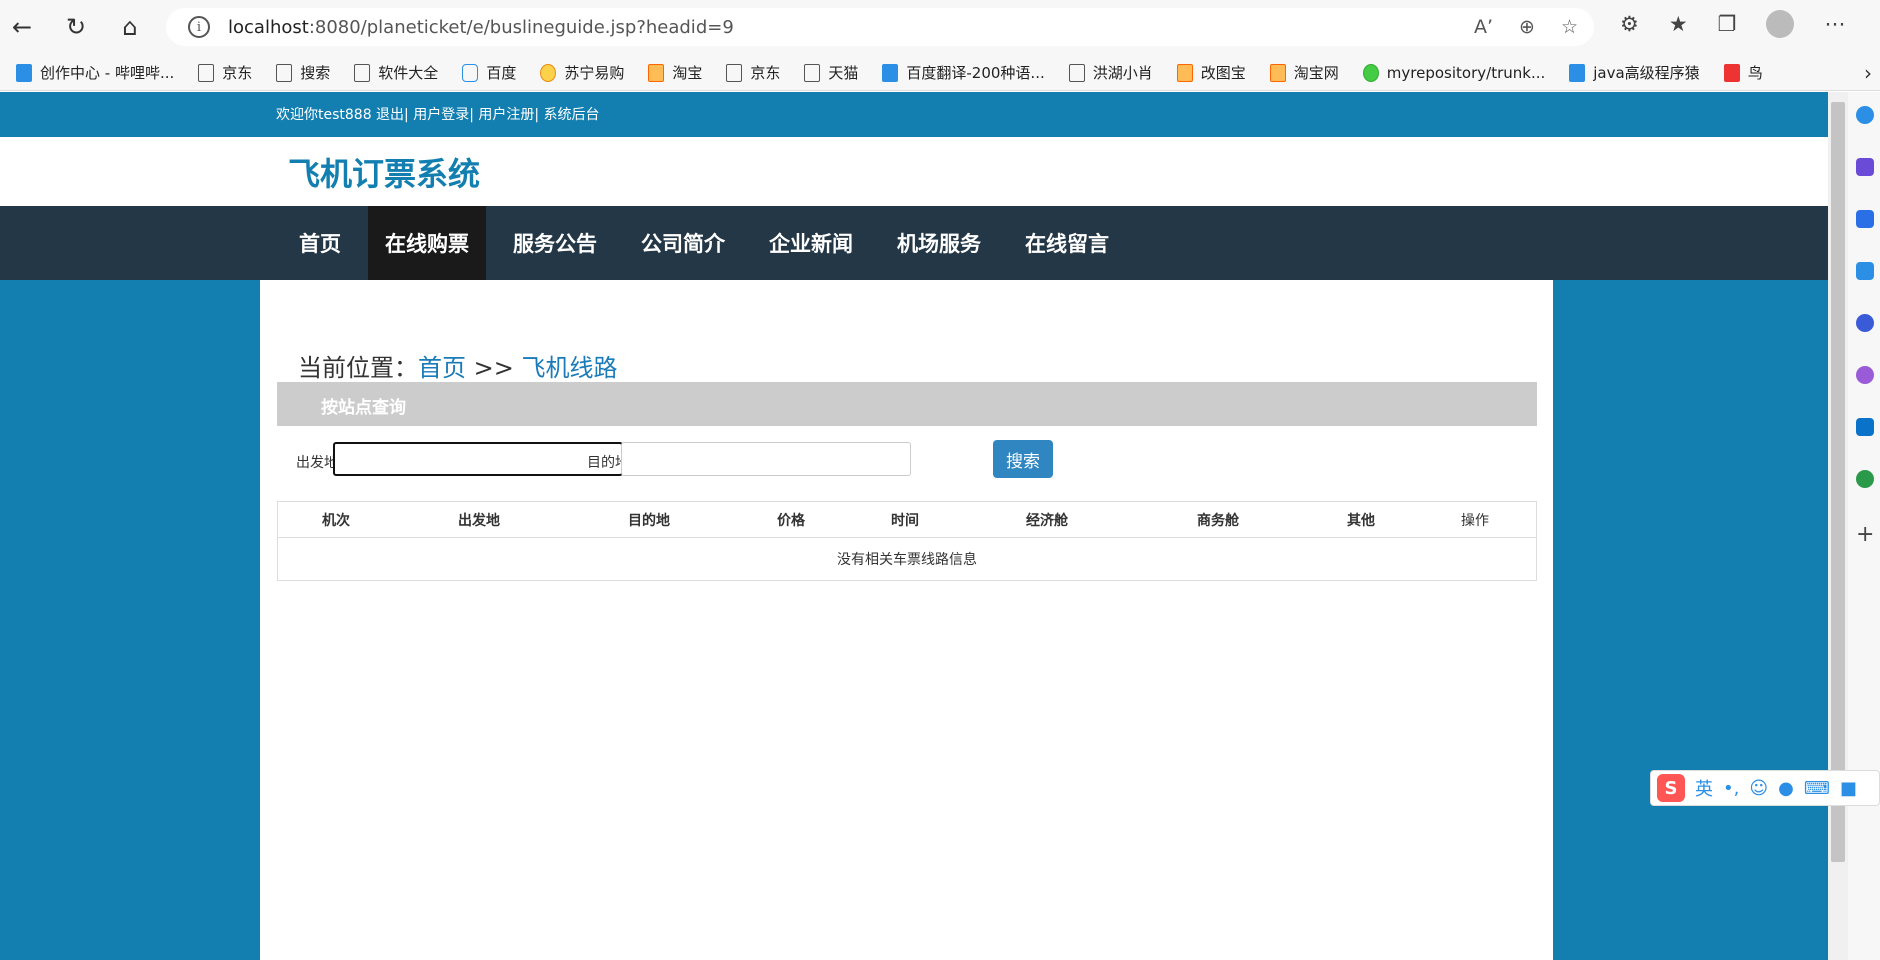  Describe the element at coordinates (1865, 323) in the screenshot. I see `people-icon` at that location.